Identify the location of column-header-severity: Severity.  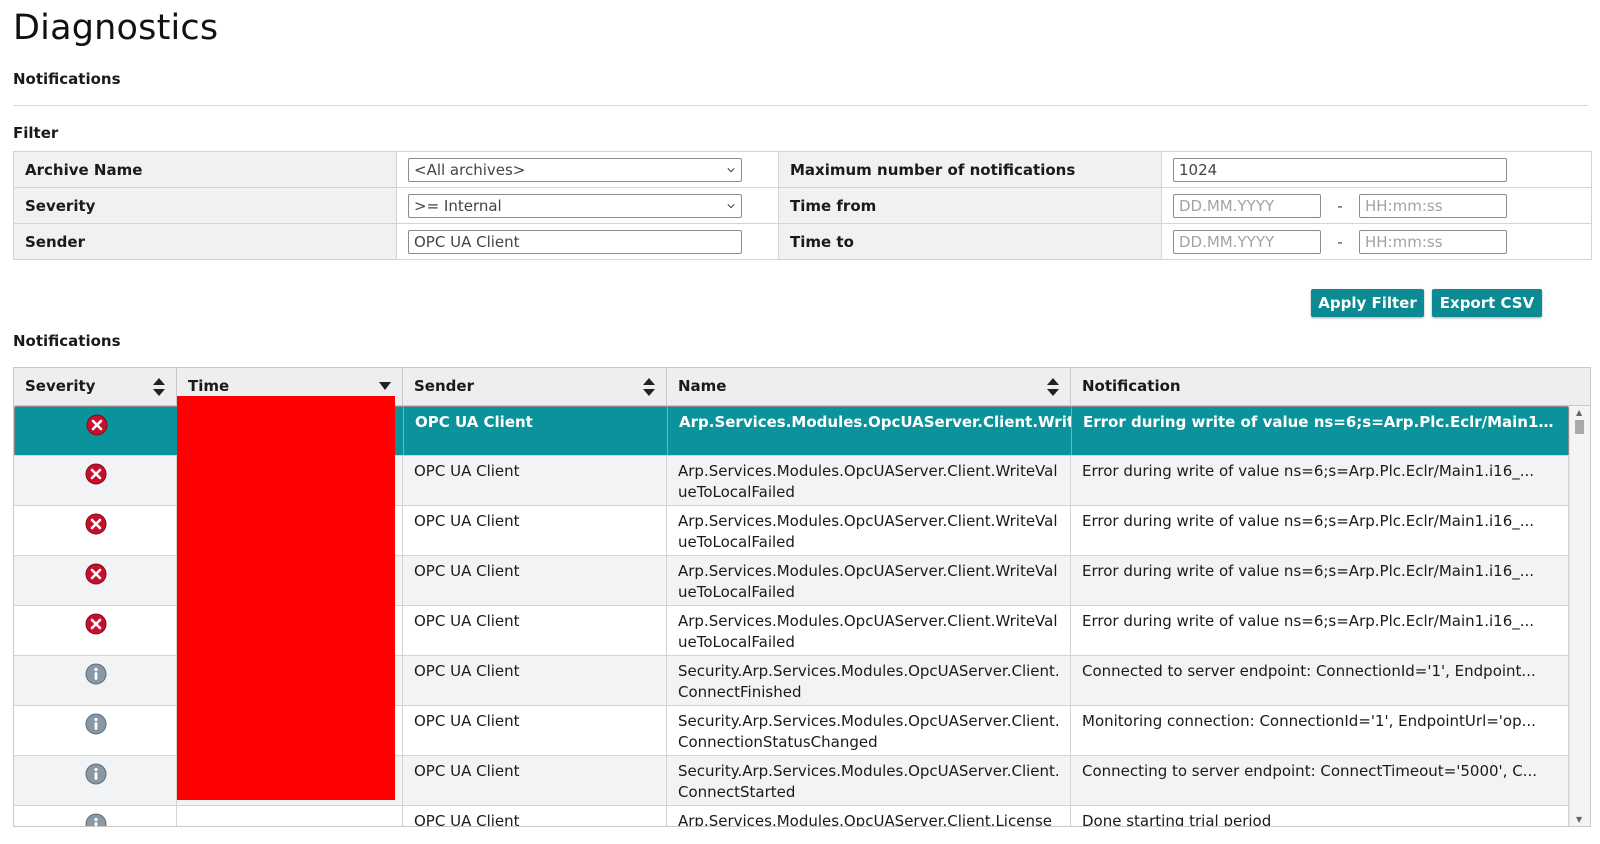
(95, 386).